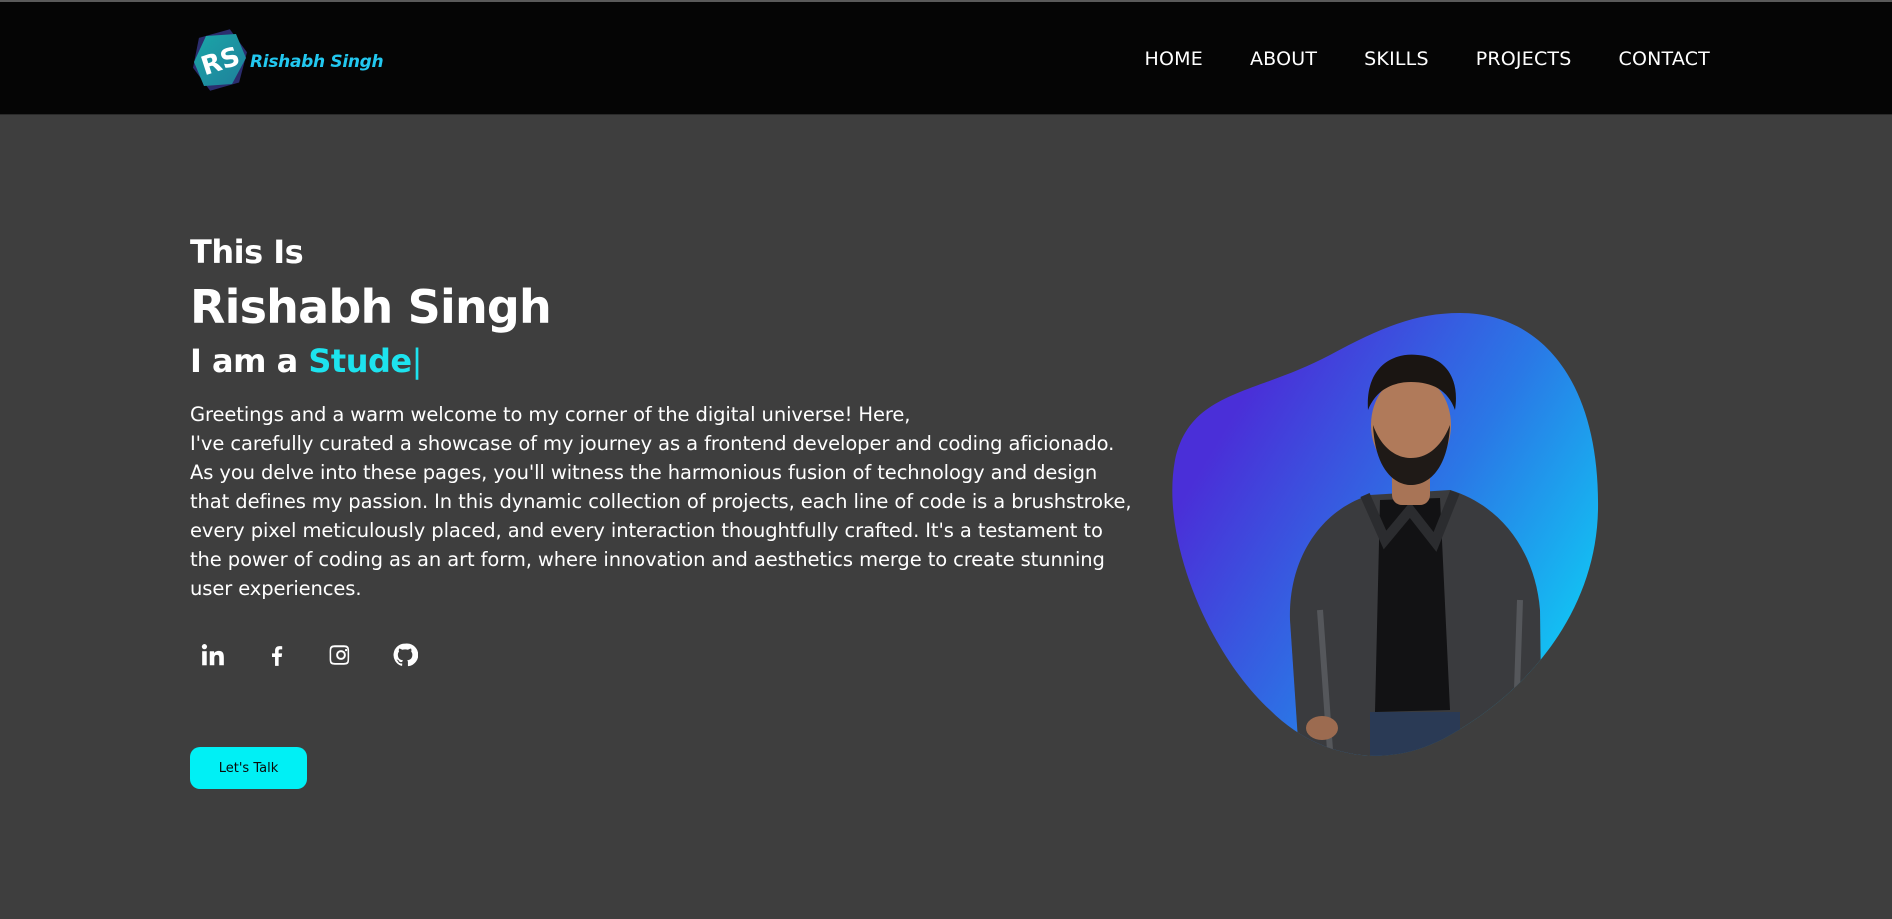 This screenshot has width=1892, height=919. Describe the element at coordinates (277, 656) in the screenshot. I see `facebook-icon` at that location.